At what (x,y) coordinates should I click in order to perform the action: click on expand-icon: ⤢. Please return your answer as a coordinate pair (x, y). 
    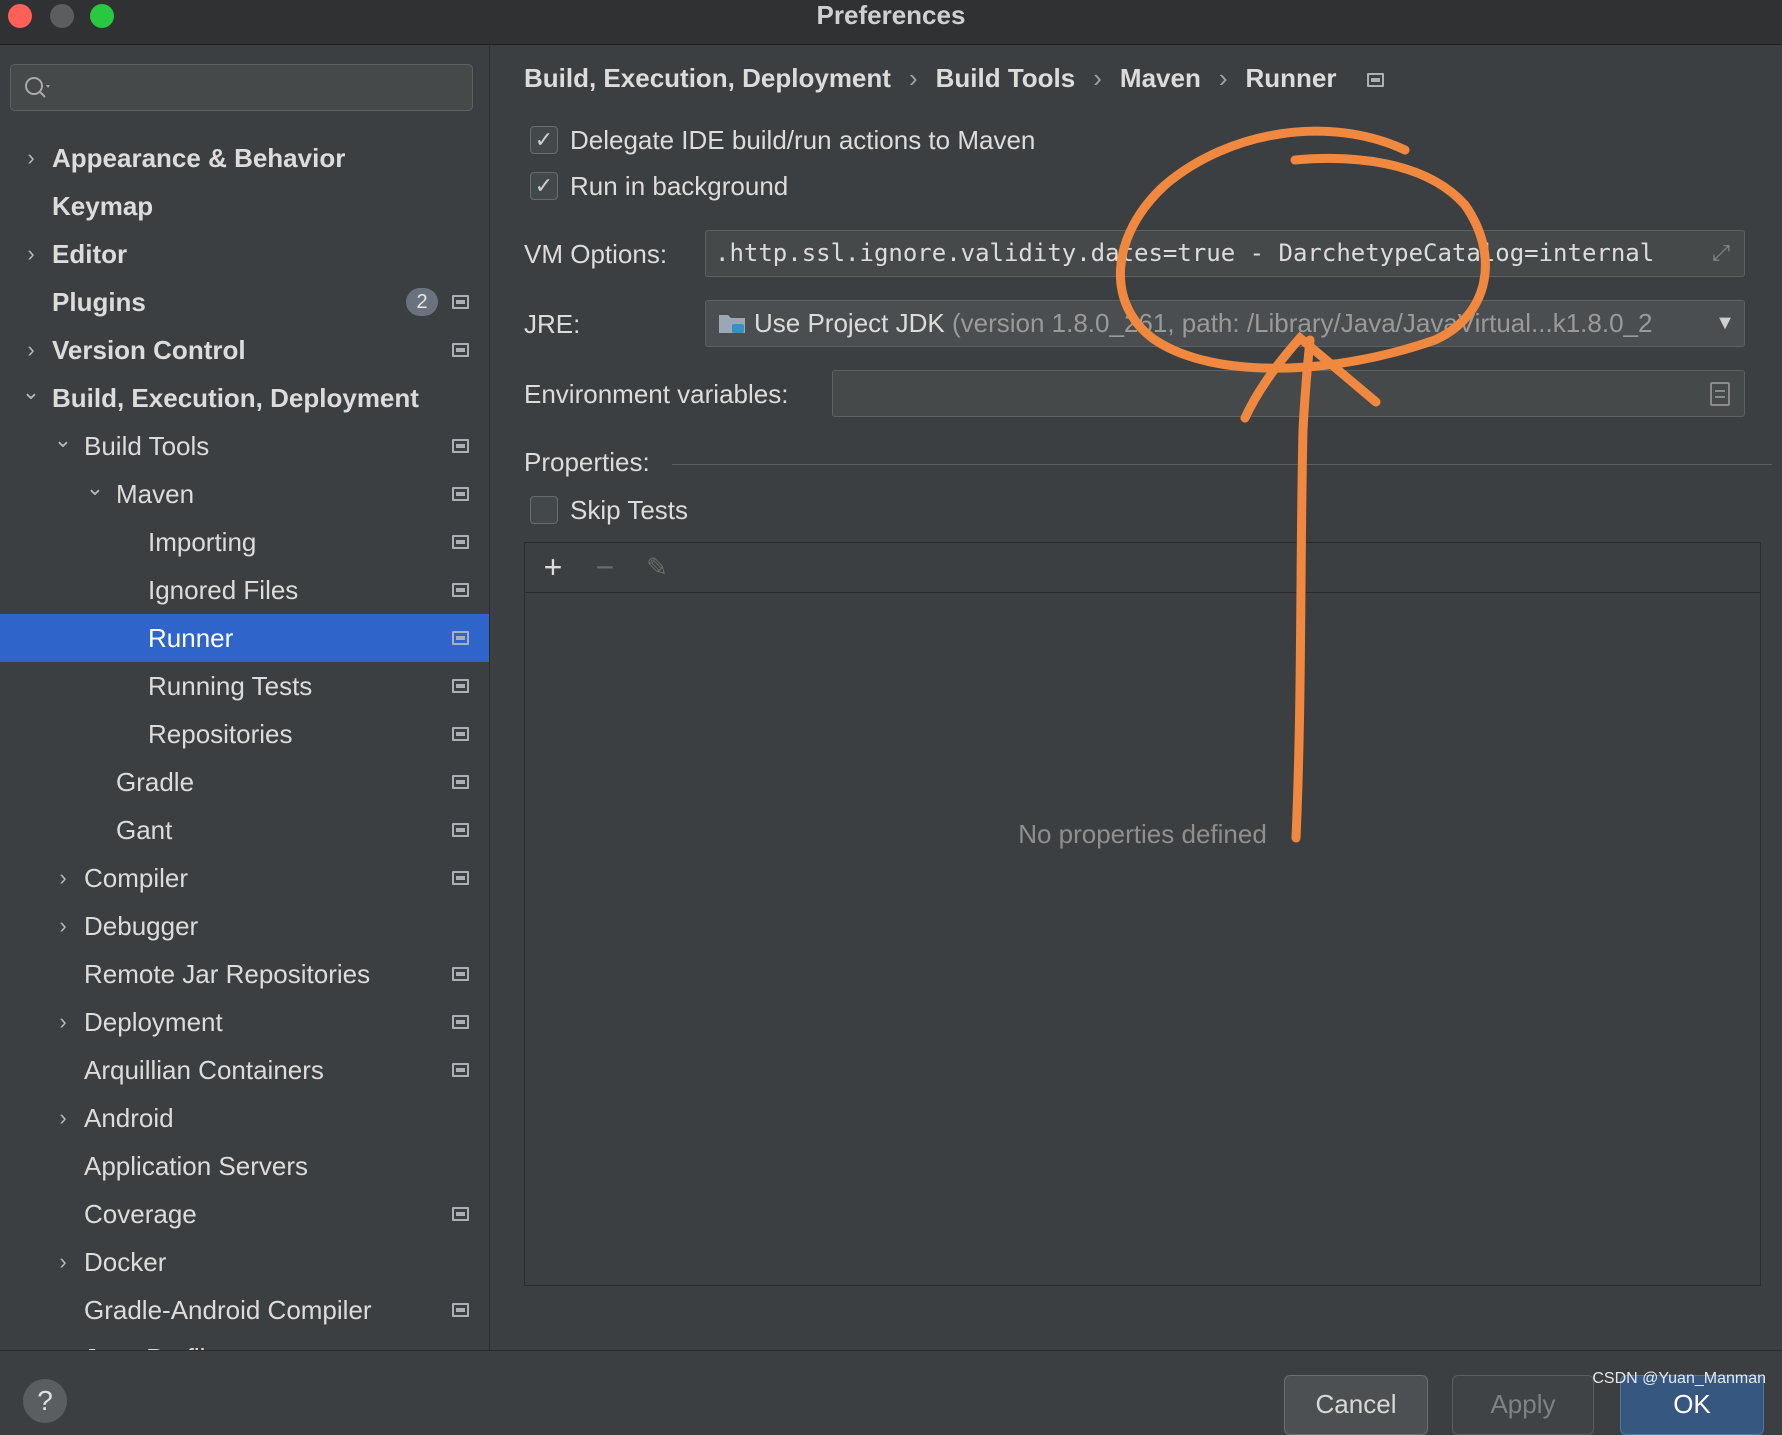
    Looking at the image, I should click on (1721, 254).